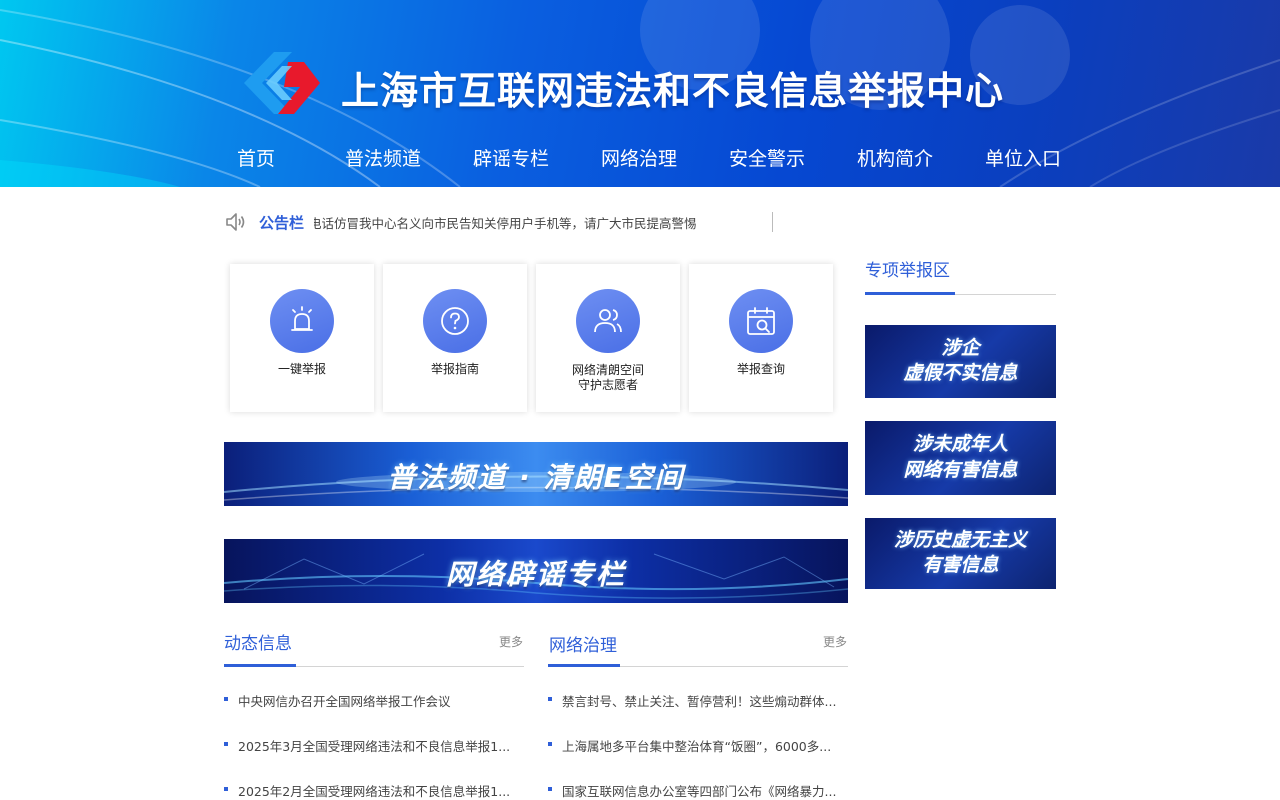 The width and height of the screenshot is (1280, 800). I want to click on side-card-line2: 有害信息, so click(960, 565).